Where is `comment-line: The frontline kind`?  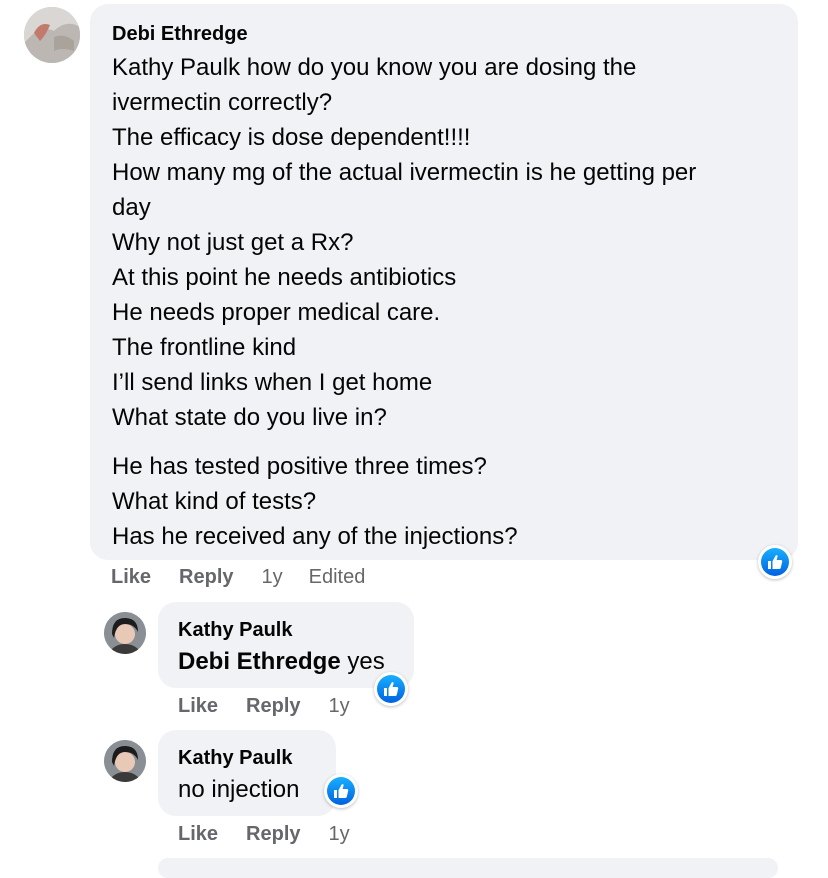
comment-line: The frontline kind is located at coordinates (204, 347).